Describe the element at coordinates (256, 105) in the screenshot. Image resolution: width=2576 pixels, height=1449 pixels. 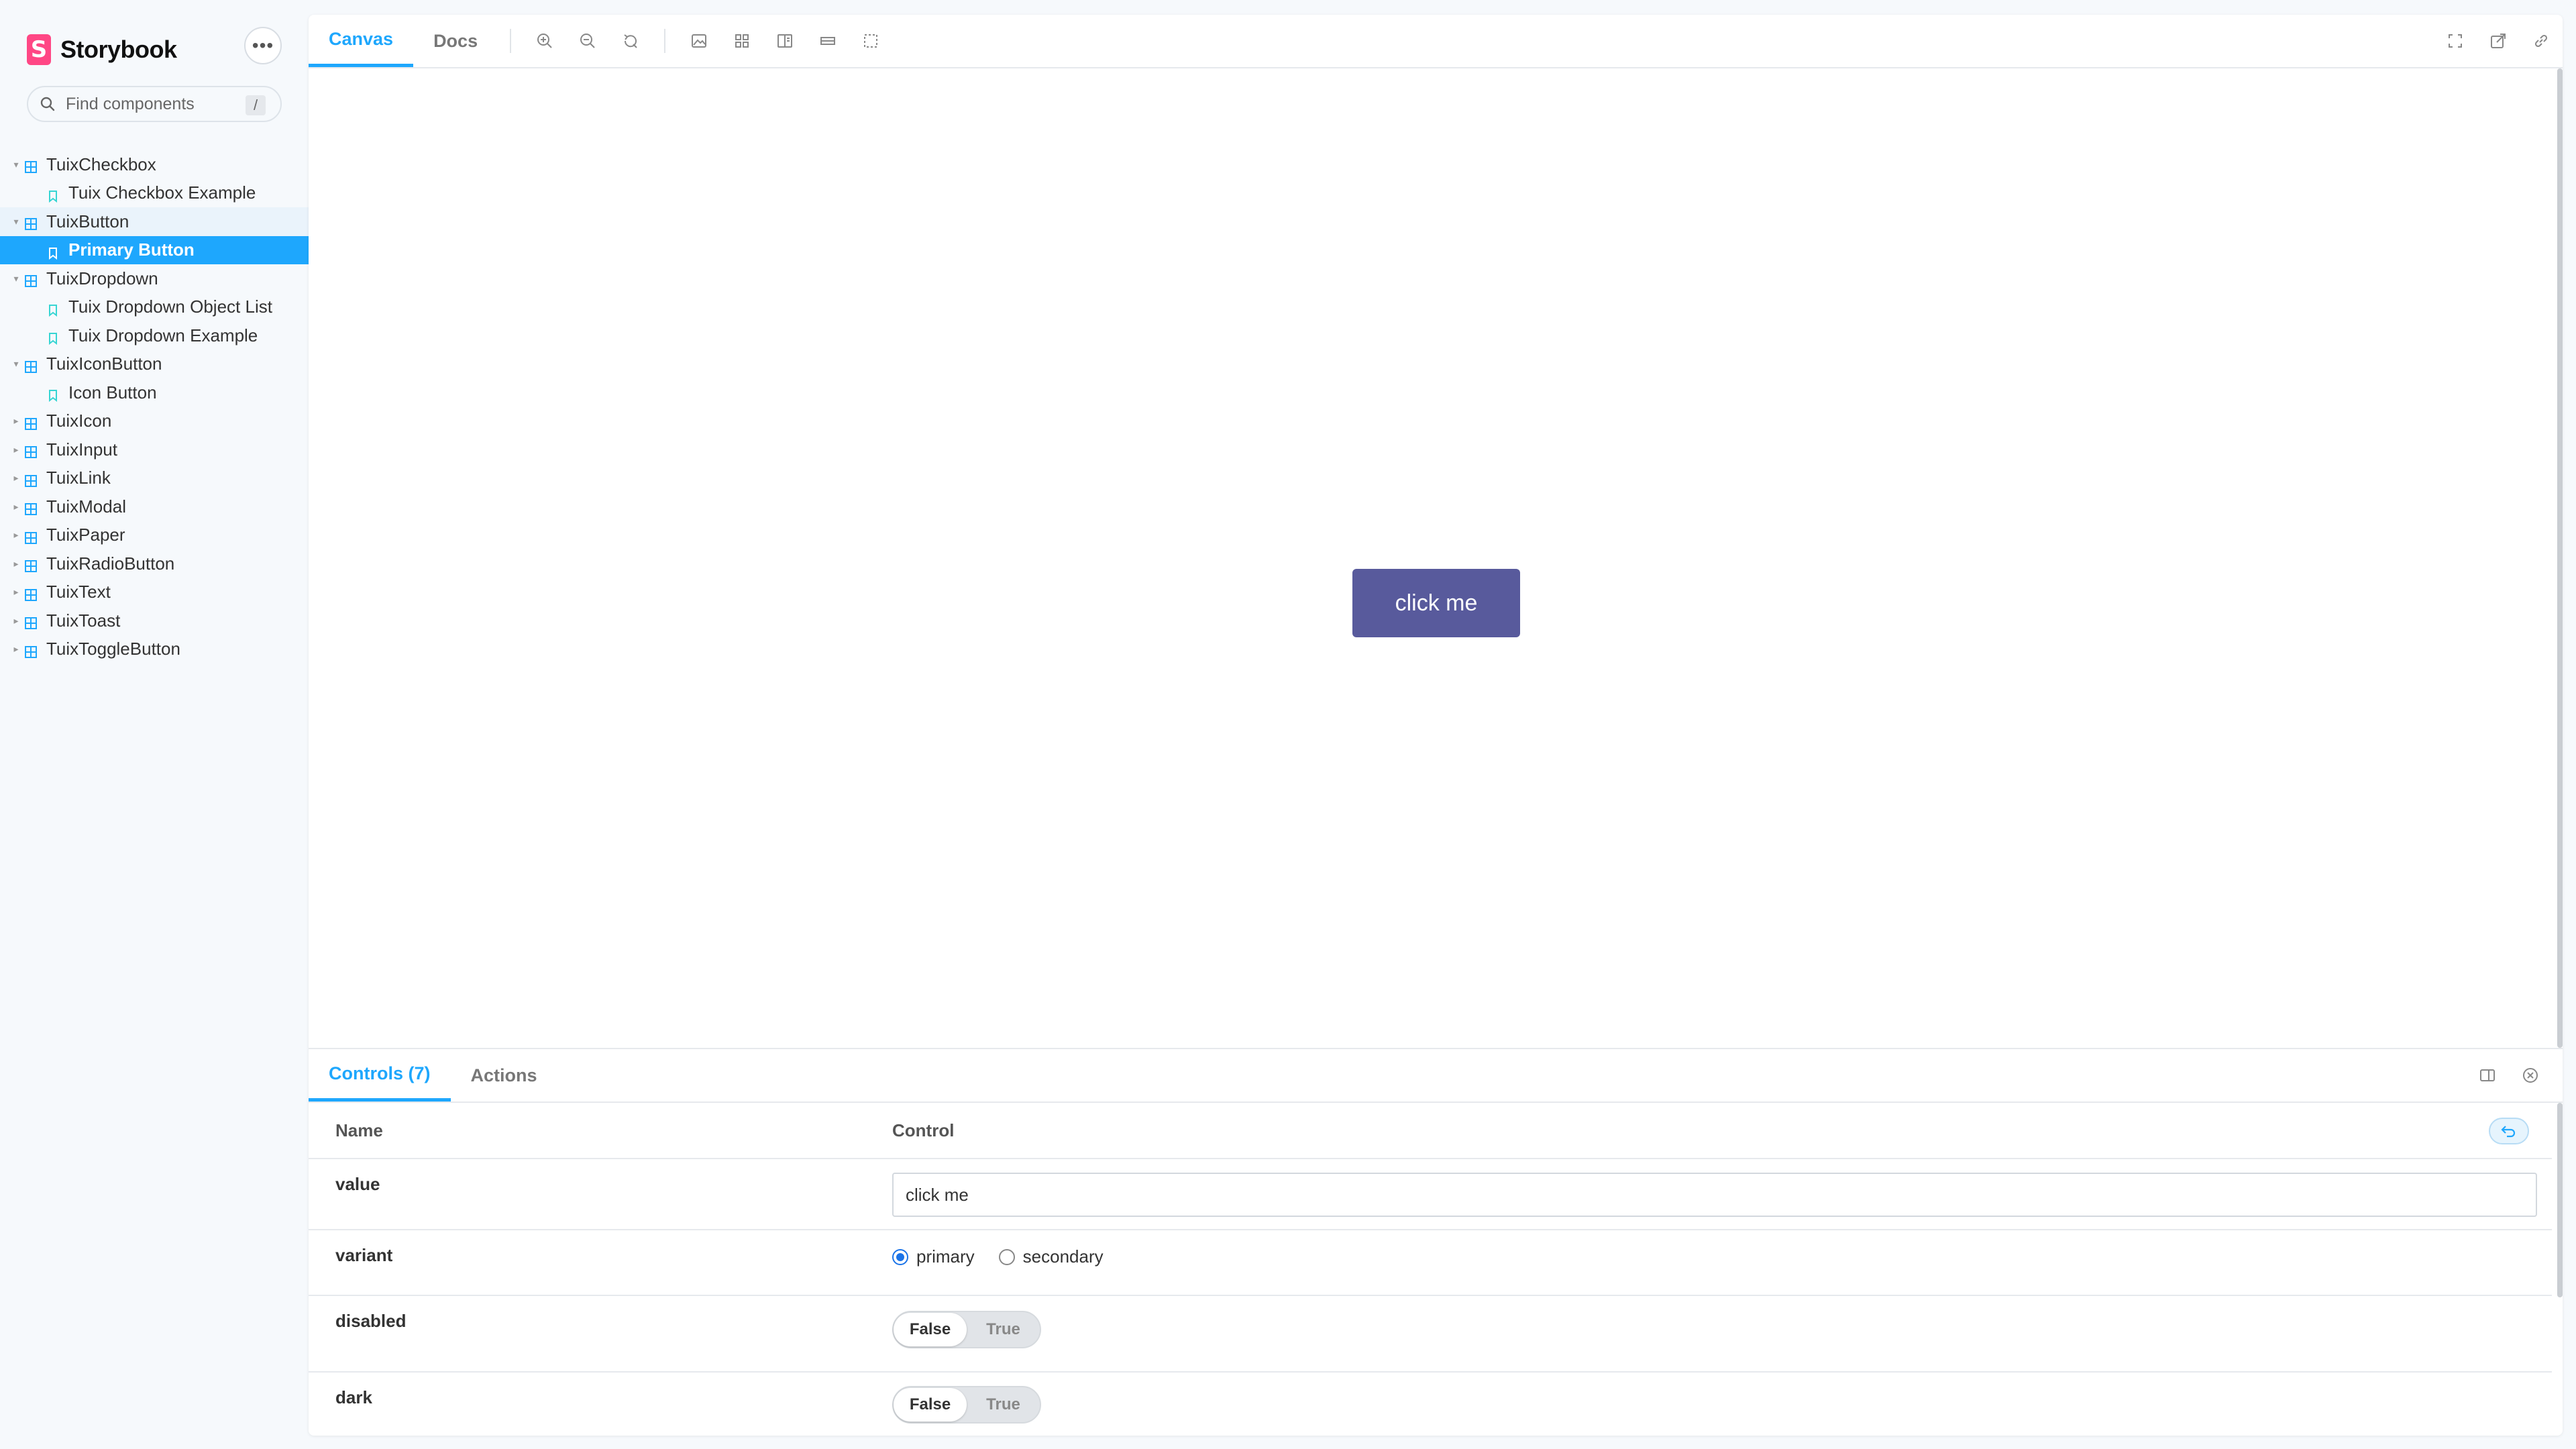
I see `search-shortcut-badge: /` at that location.